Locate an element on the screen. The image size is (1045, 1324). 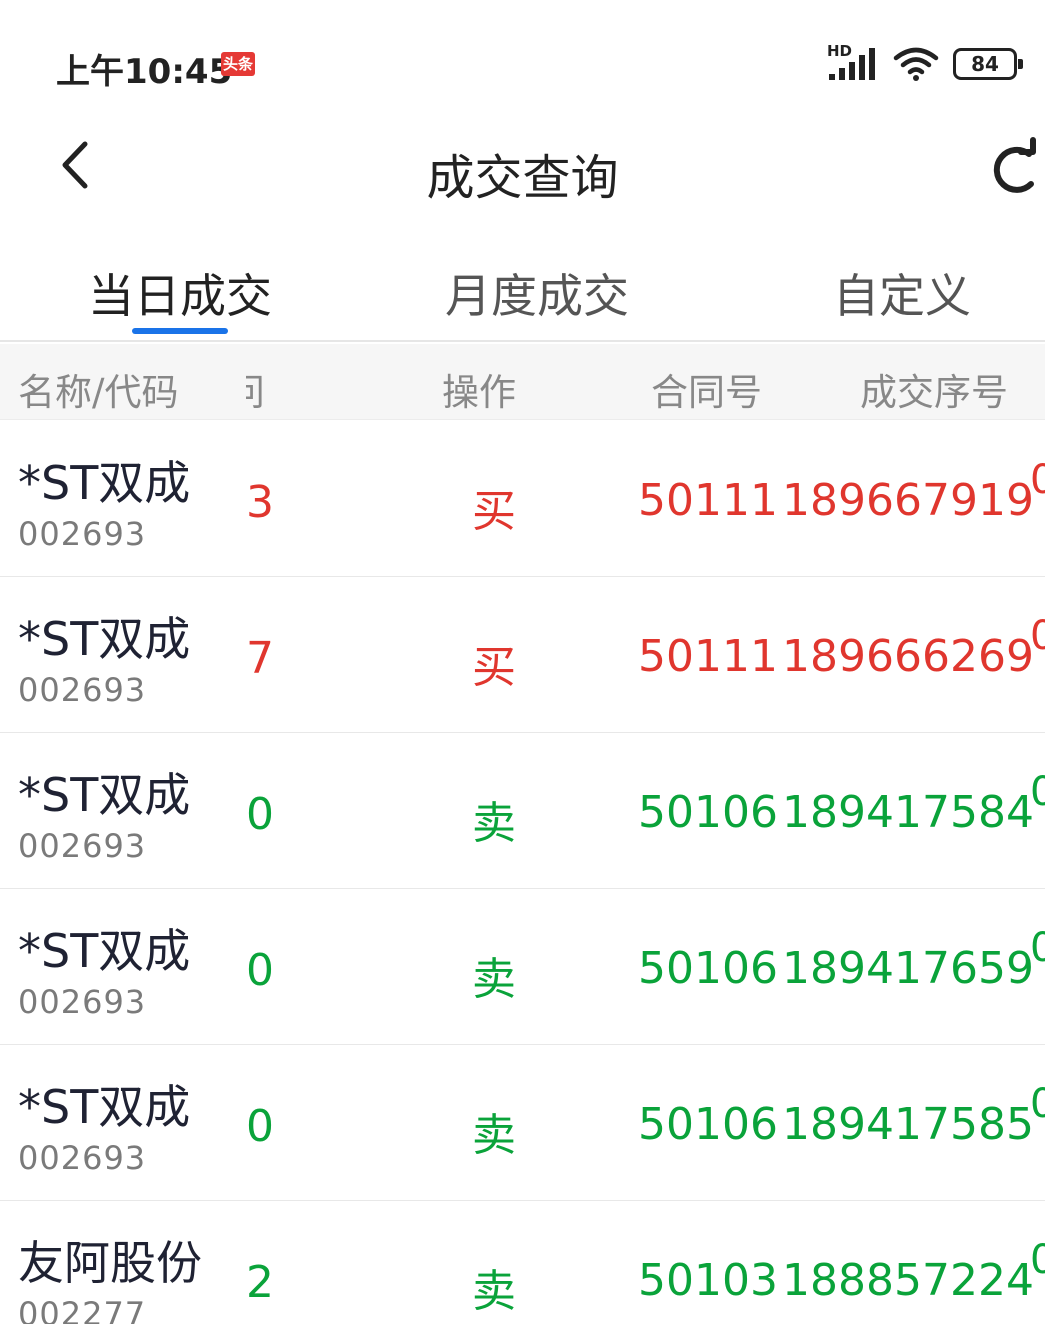
battery-level: 84 is located at coordinates (985, 64).